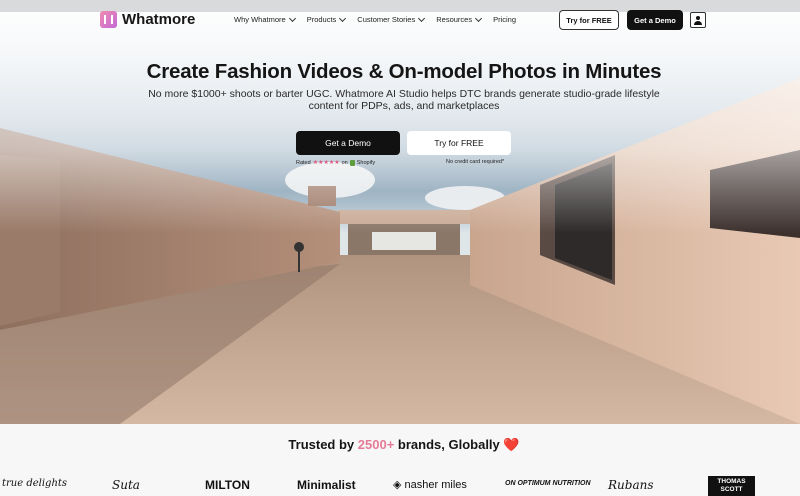 This screenshot has height=496, width=800. What do you see at coordinates (348, 143) in the screenshot?
I see `hero-get-demo-button: Get a Demo` at bounding box center [348, 143].